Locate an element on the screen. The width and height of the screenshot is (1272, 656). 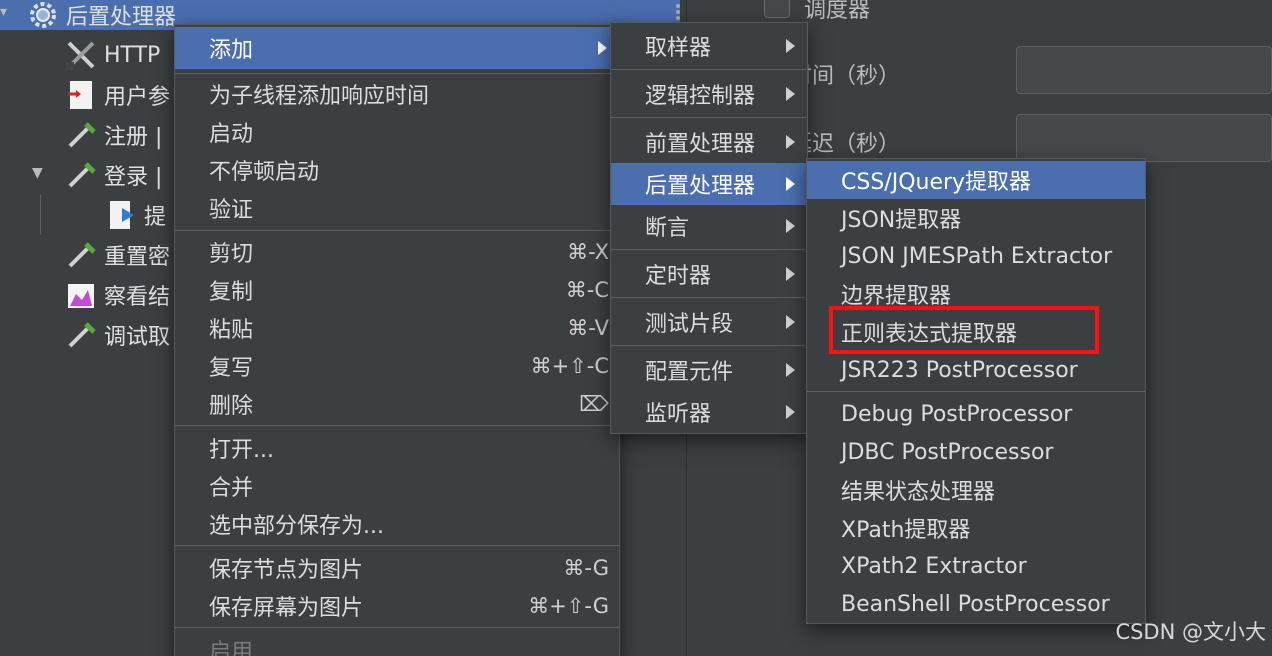
menu-item-duplicate: 复写 ⌘+⇧-C is located at coordinates (397, 366).